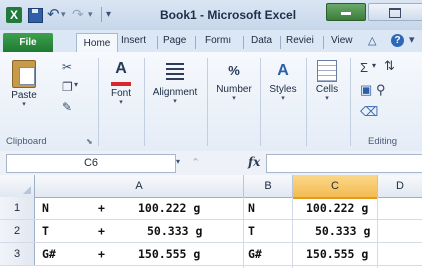 This screenshot has width=422, height=268. What do you see at coordinates (251, 208) in the screenshot?
I see `cell-b: N` at bounding box center [251, 208].